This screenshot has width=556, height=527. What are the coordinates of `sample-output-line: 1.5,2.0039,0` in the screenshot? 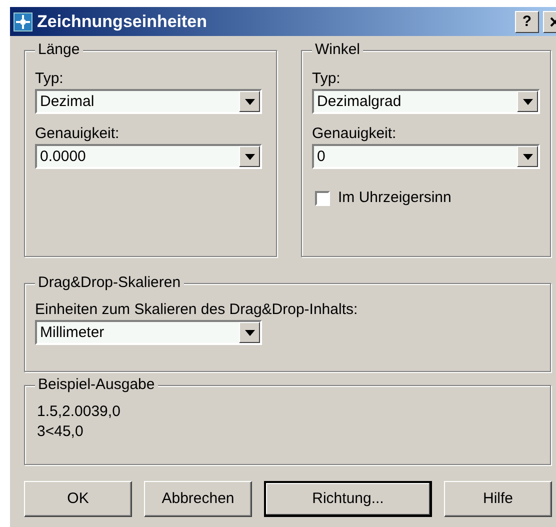 It's located at (79, 412).